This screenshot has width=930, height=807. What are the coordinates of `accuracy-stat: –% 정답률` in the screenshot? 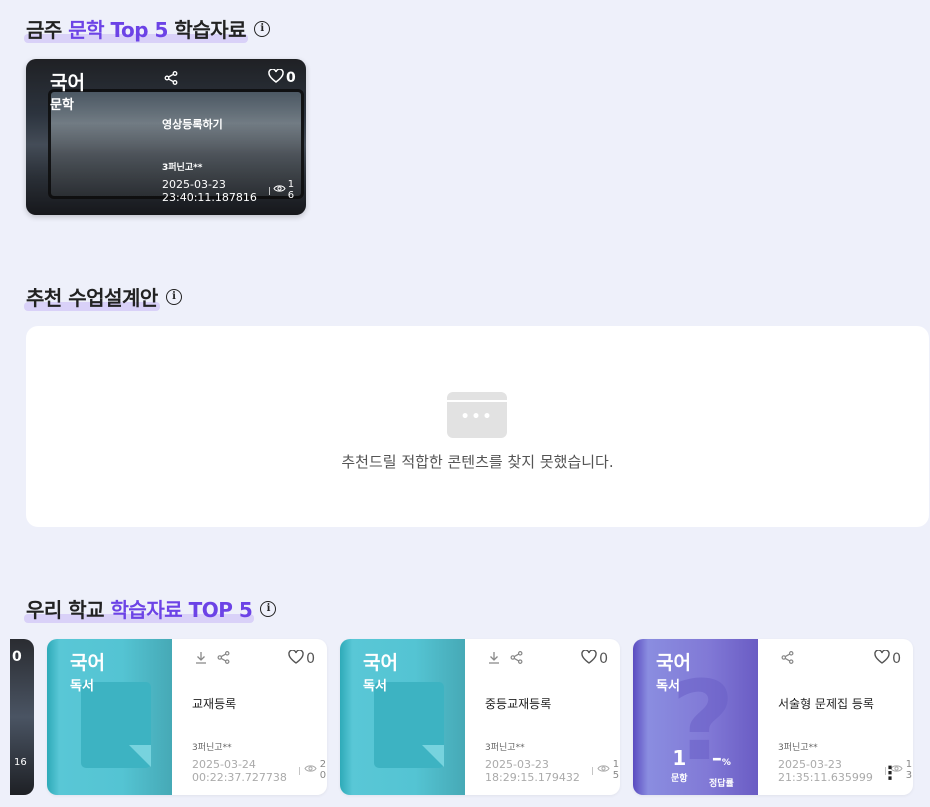 It's located at (721, 768).